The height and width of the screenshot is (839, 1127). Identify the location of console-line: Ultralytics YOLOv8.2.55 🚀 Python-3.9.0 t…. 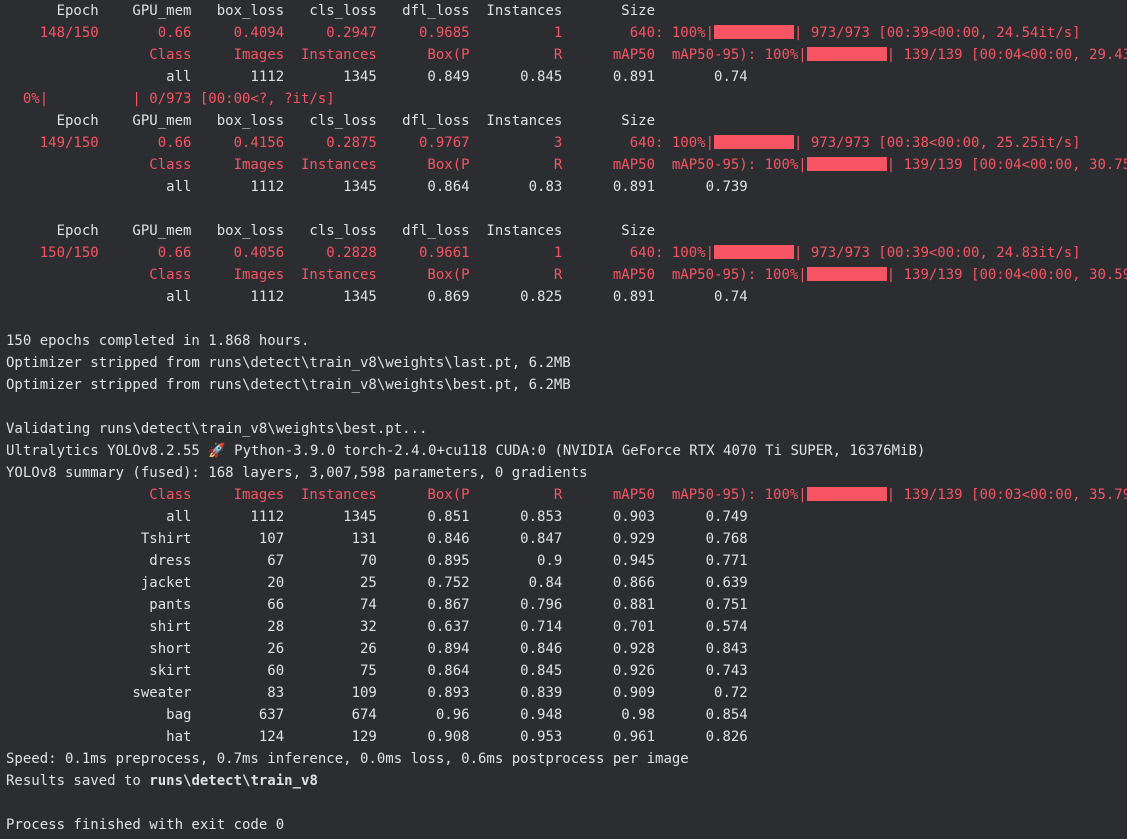
(566, 451).